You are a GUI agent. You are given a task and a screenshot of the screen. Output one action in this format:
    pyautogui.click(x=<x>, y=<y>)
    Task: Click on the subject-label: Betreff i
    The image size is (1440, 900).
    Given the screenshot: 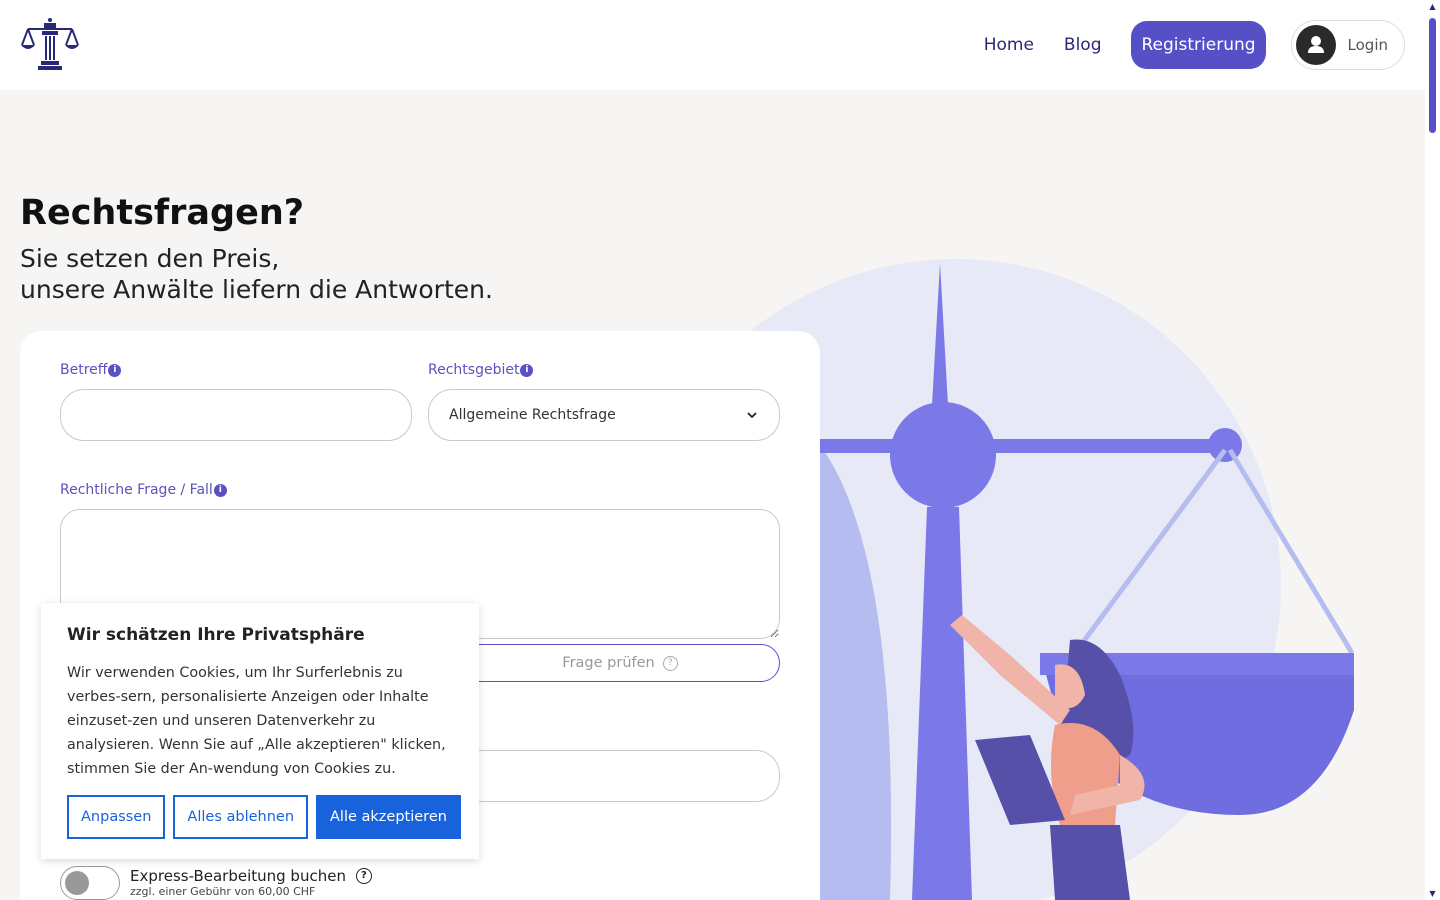 What is the action you would take?
    pyautogui.click(x=91, y=370)
    